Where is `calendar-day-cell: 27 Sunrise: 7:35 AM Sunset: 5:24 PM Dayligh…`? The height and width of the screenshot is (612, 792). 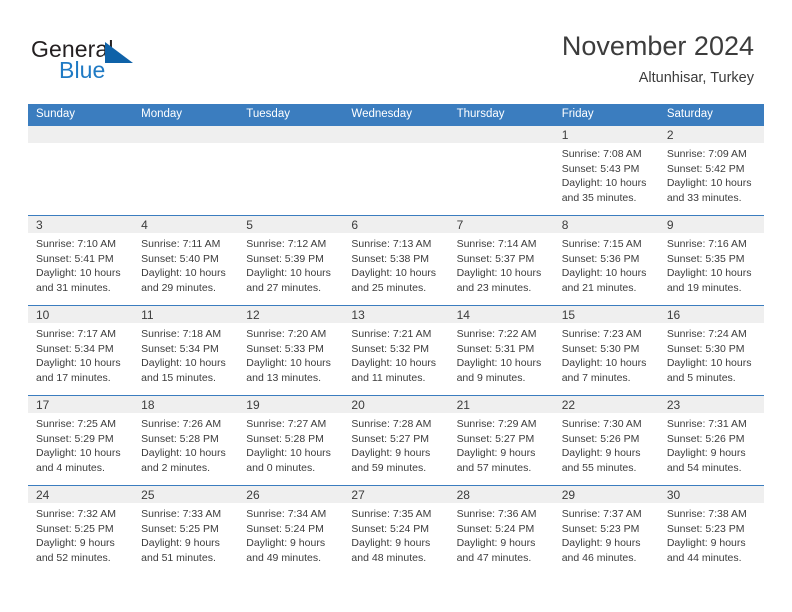 calendar-day-cell: 27 Sunrise: 7:35 AM Sunset: 5:24 PM Dayligh… is located at coordinates (396, 530).